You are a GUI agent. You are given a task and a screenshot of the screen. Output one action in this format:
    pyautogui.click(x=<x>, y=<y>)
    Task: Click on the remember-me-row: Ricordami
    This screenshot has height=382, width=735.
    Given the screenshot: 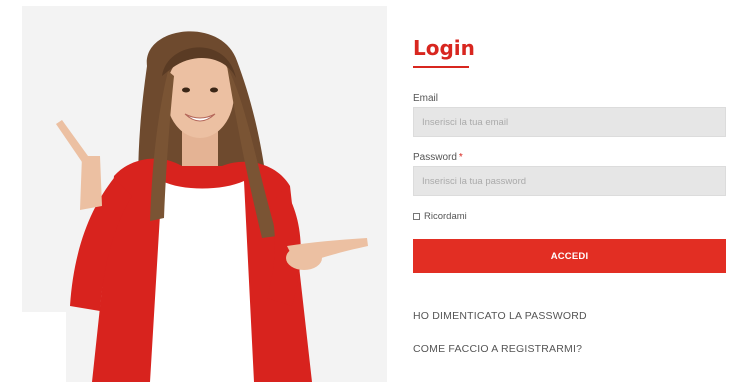 What is the action you would take?
    pyautogui.click(x=440, y=216)
    